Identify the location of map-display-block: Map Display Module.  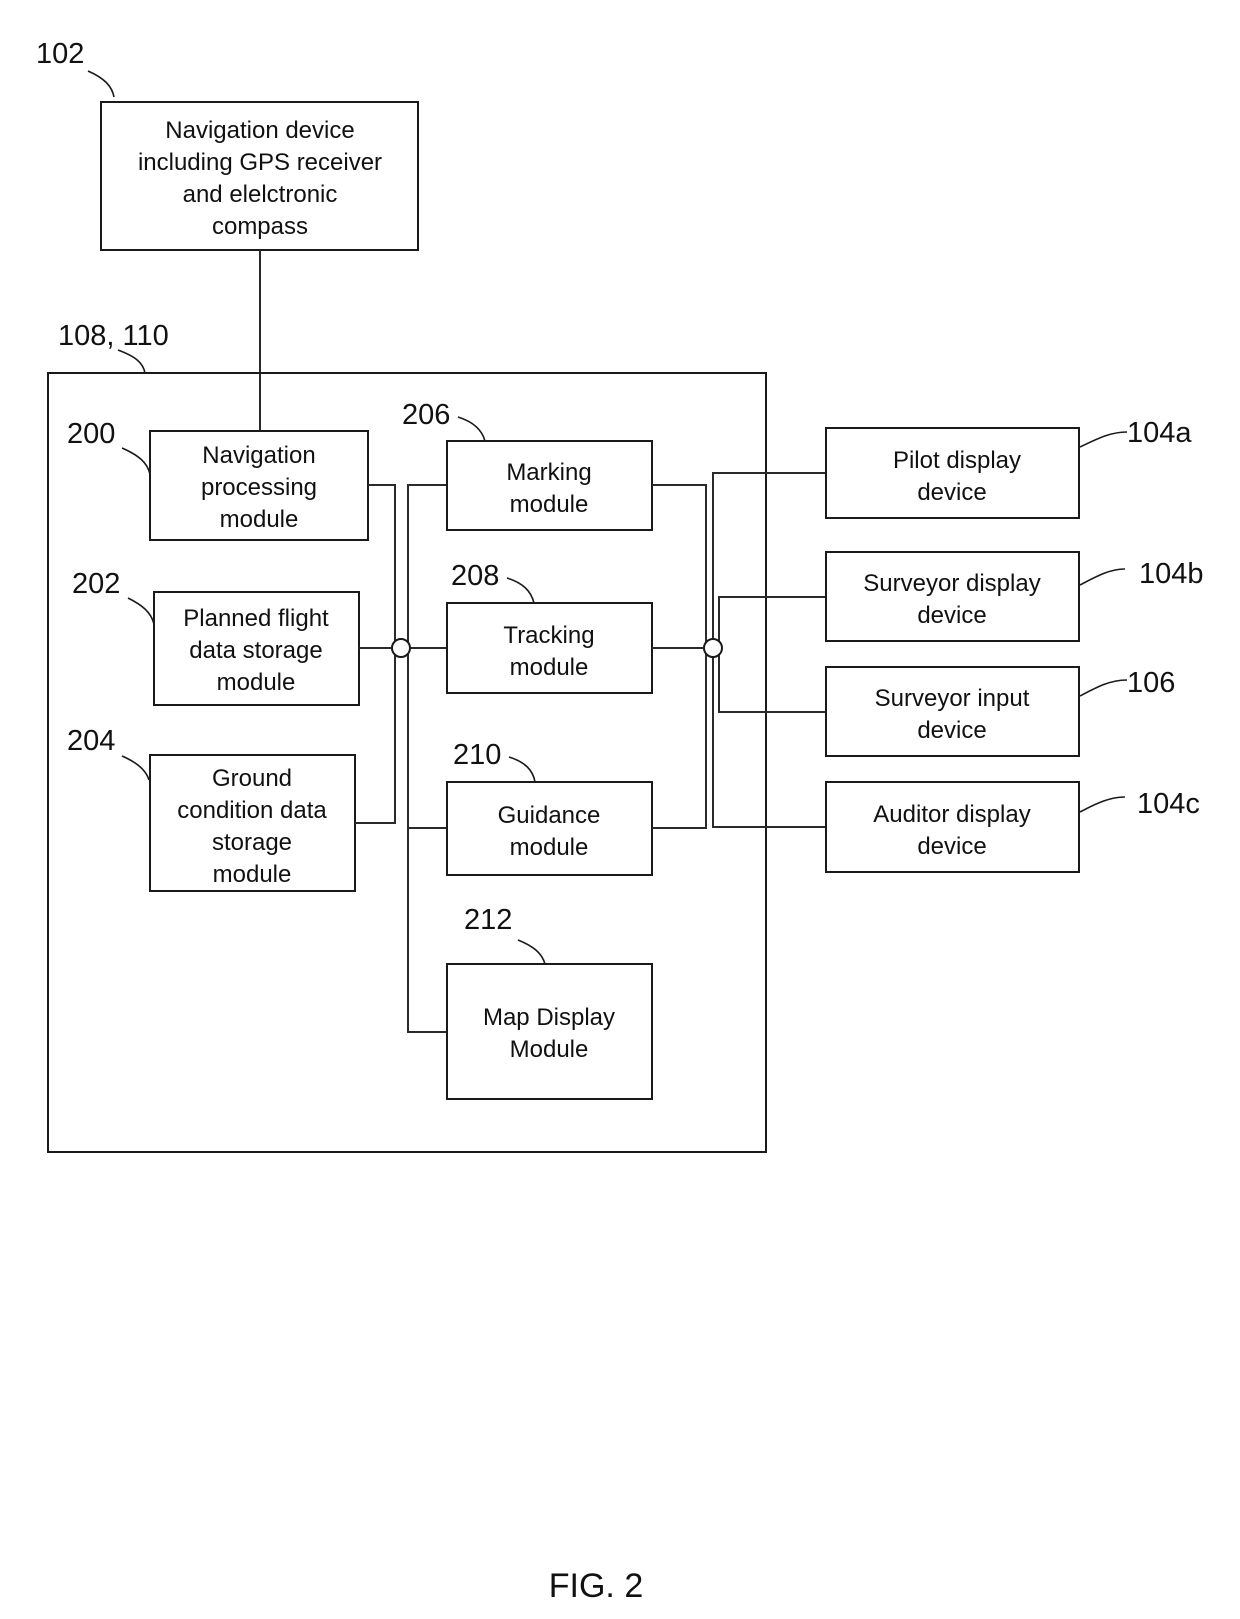
(549, 1031).